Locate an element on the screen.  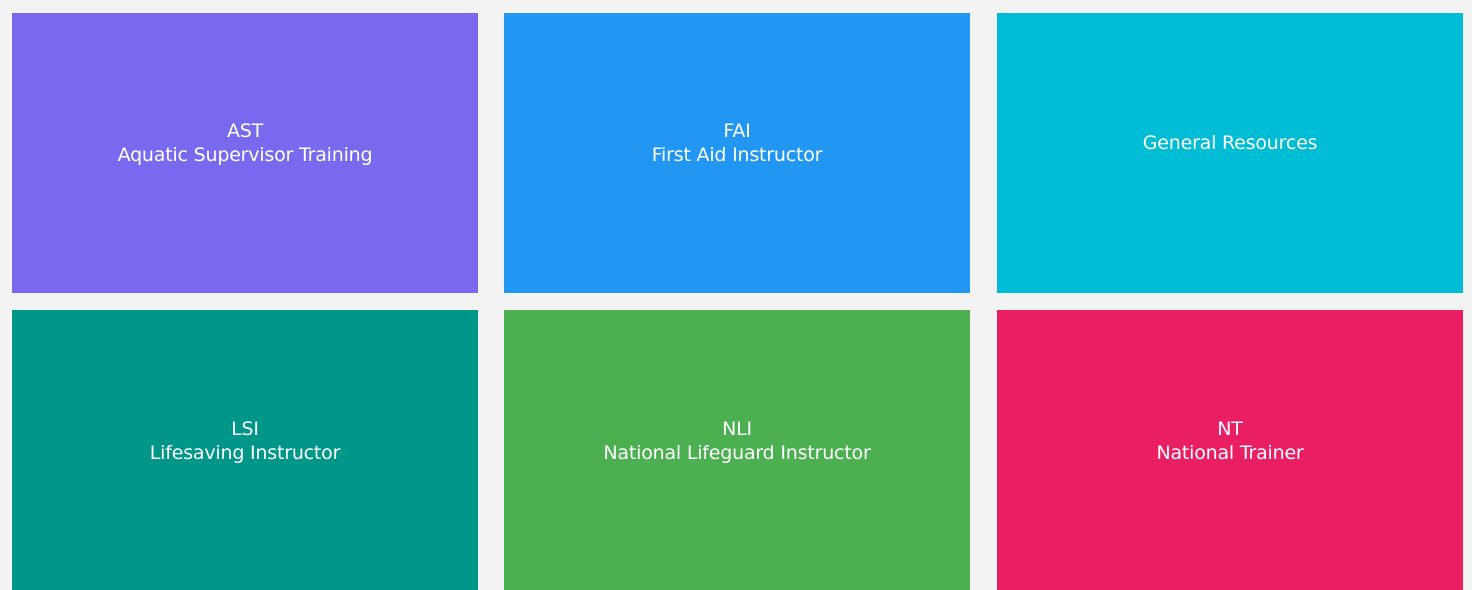
tile-code: LSI is located at coordinates (245, 429).